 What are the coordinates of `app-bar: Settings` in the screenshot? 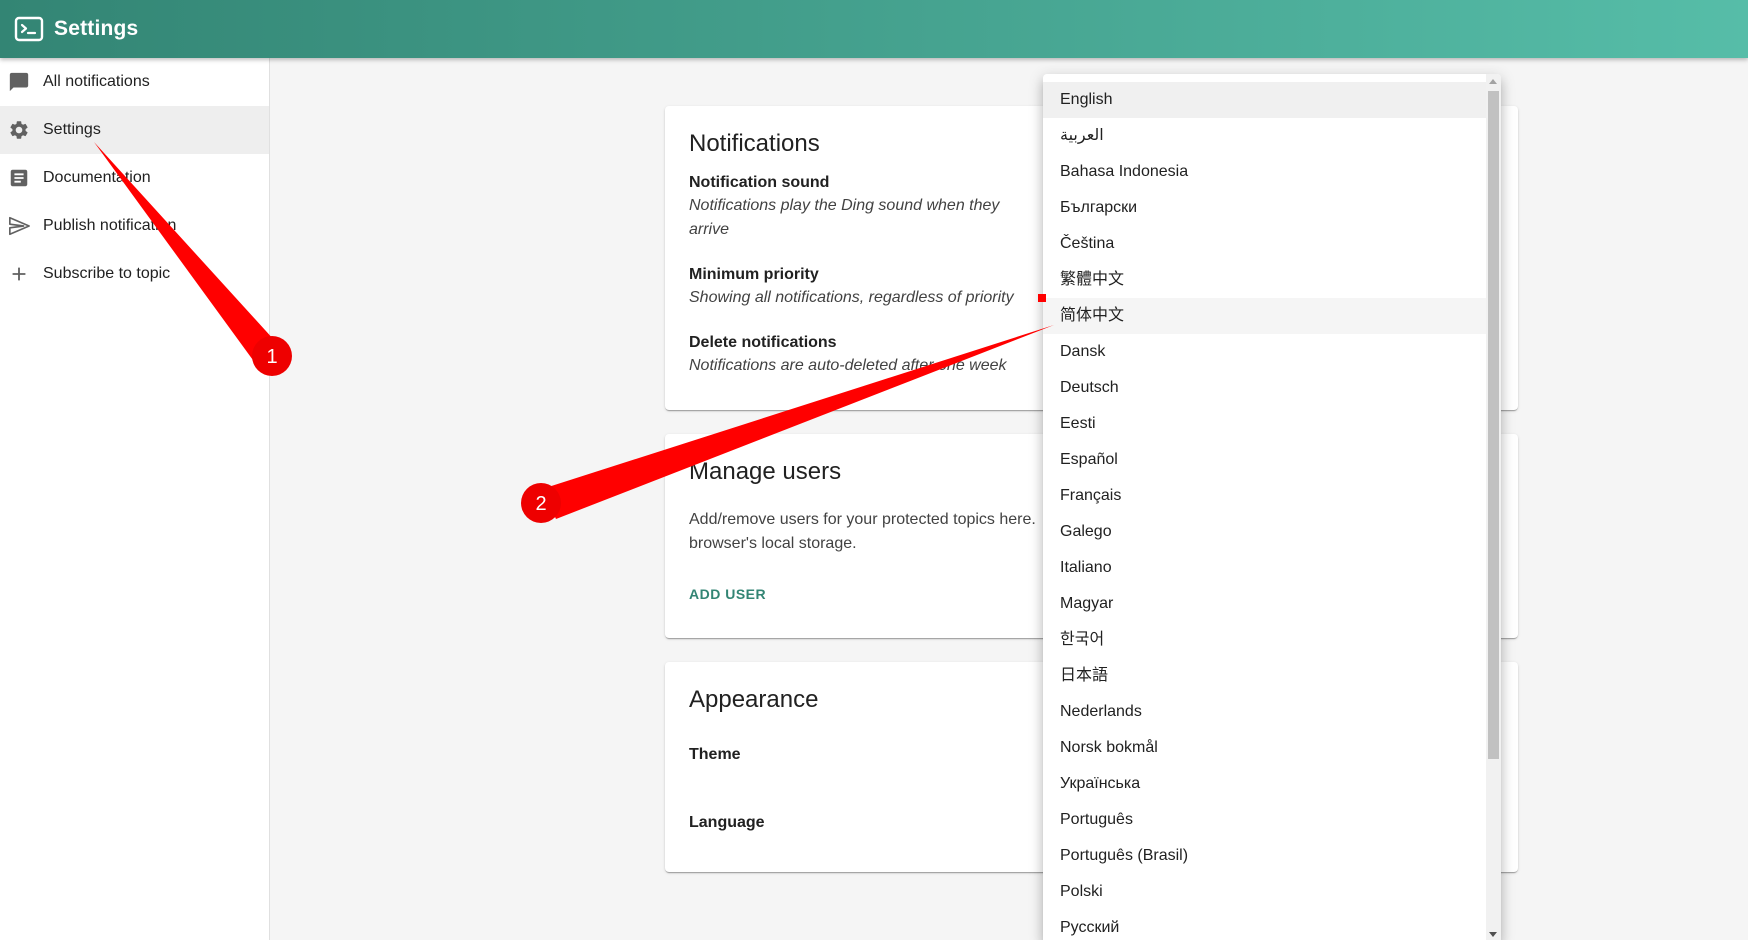 It's located at (874, 29).